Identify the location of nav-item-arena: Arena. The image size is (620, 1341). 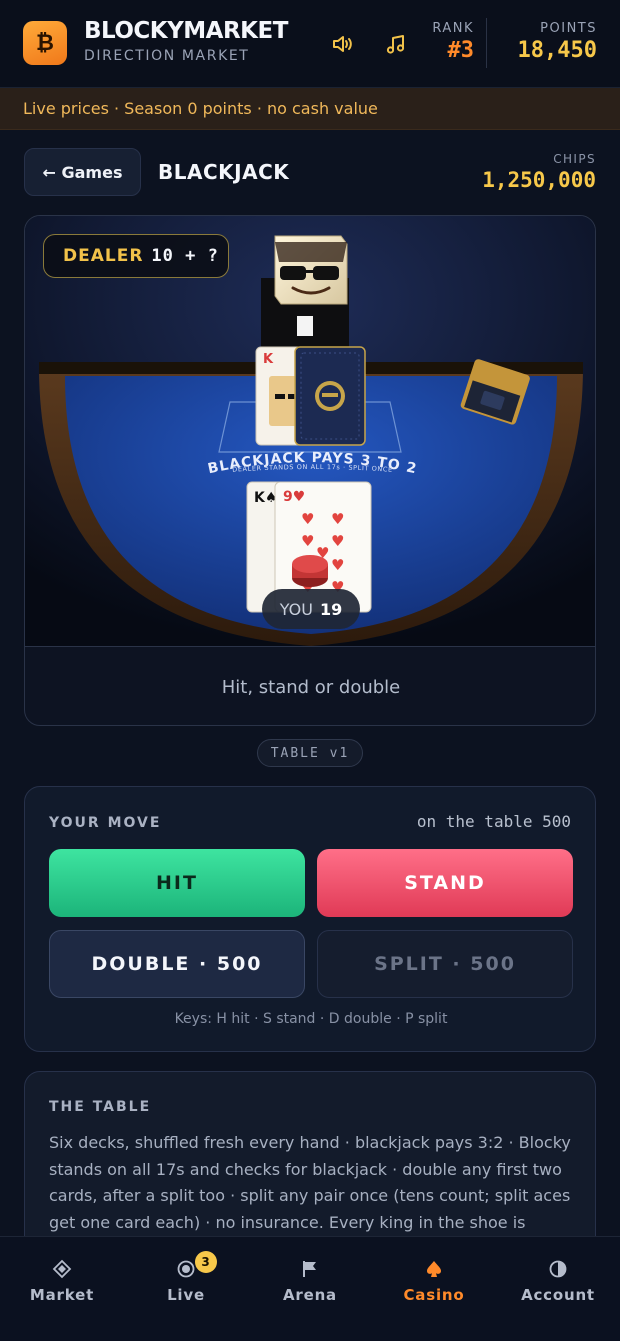
(310, 1289).